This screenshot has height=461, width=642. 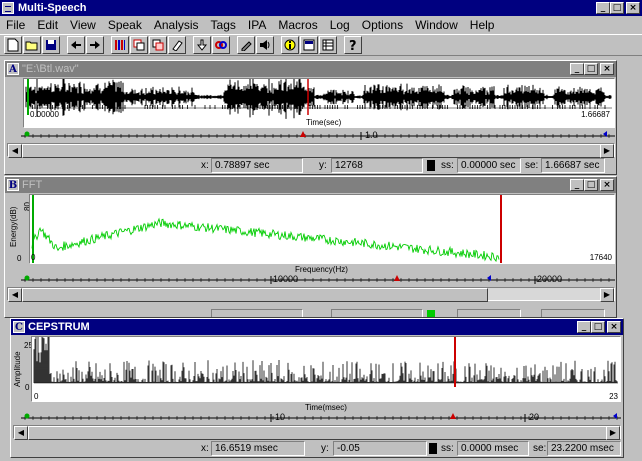 I want to click on waveform-plot: 0.00000 1.66687 Time(sec), so click(x=319, y=103).